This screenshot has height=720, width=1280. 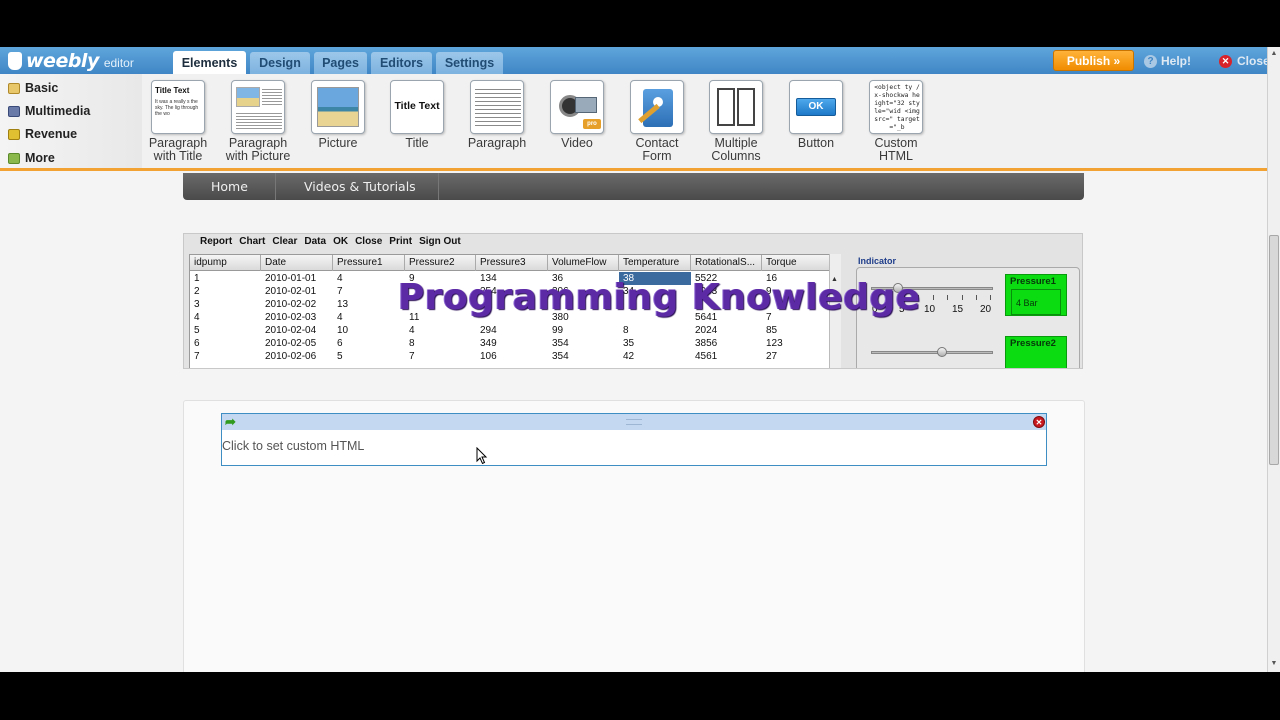 I want to click on weebly-cup-icon, so click(x=15, y=61).